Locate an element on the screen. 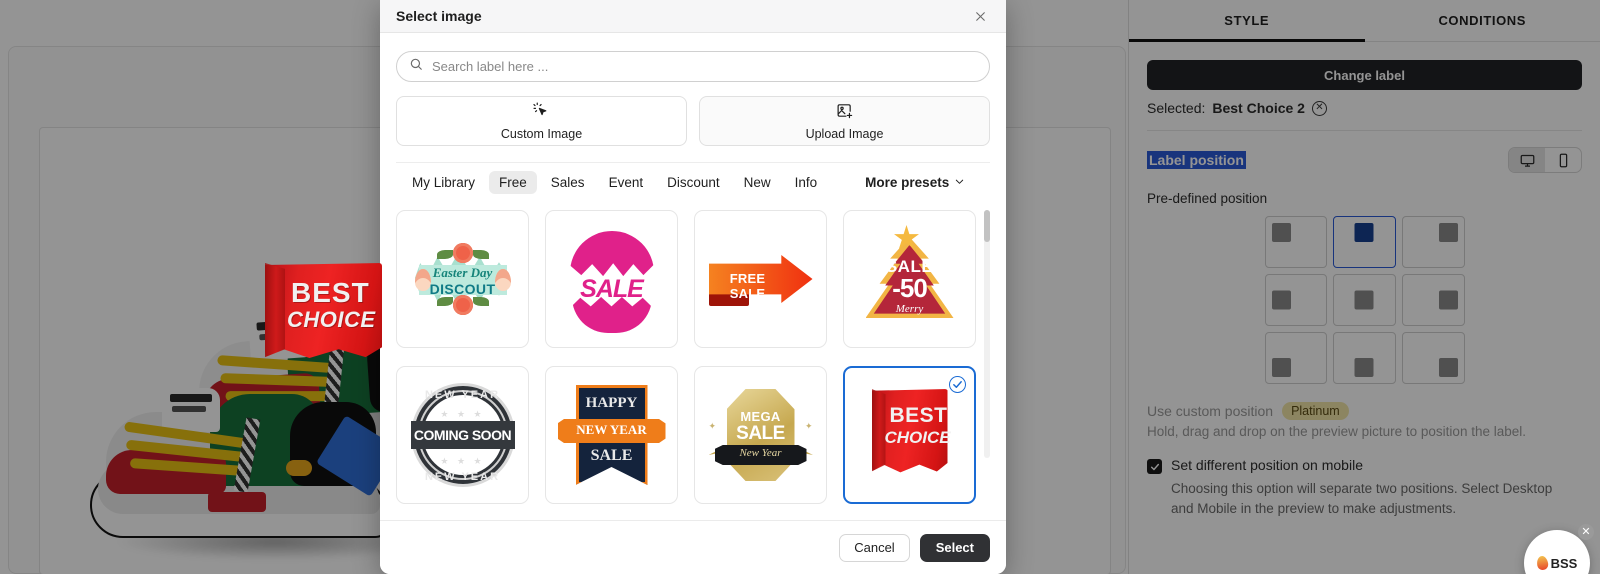  tile-text-best: BEST is located at coordinates (918, 415).